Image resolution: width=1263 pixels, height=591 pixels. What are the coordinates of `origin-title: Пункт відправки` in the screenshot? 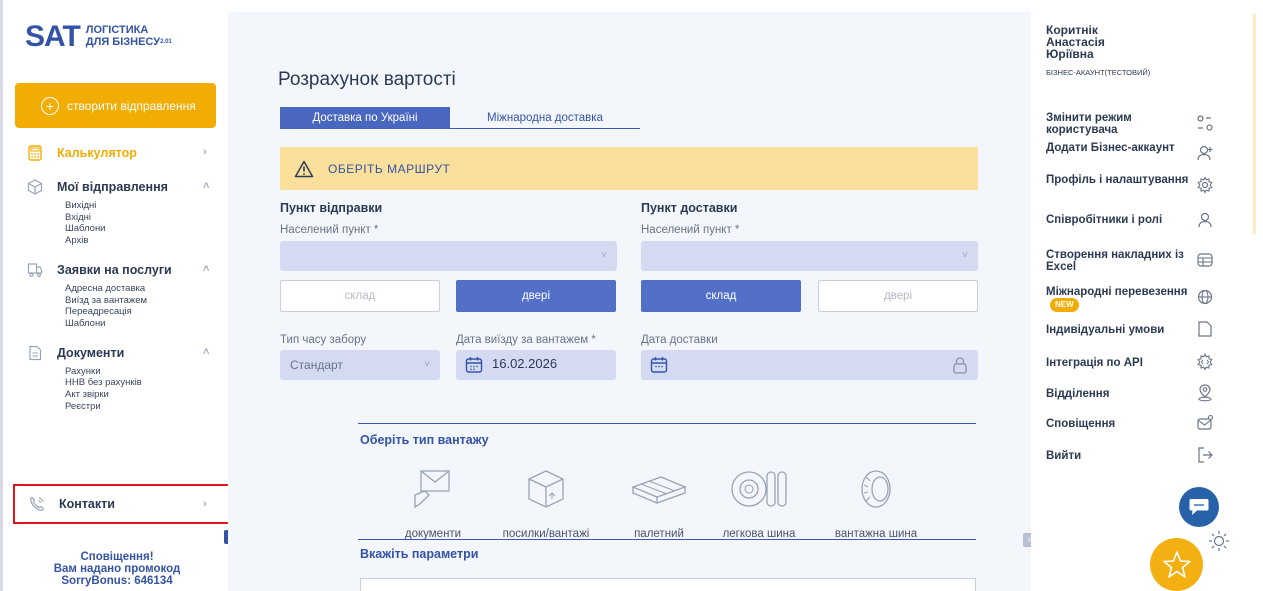 It's located at (331, 208).